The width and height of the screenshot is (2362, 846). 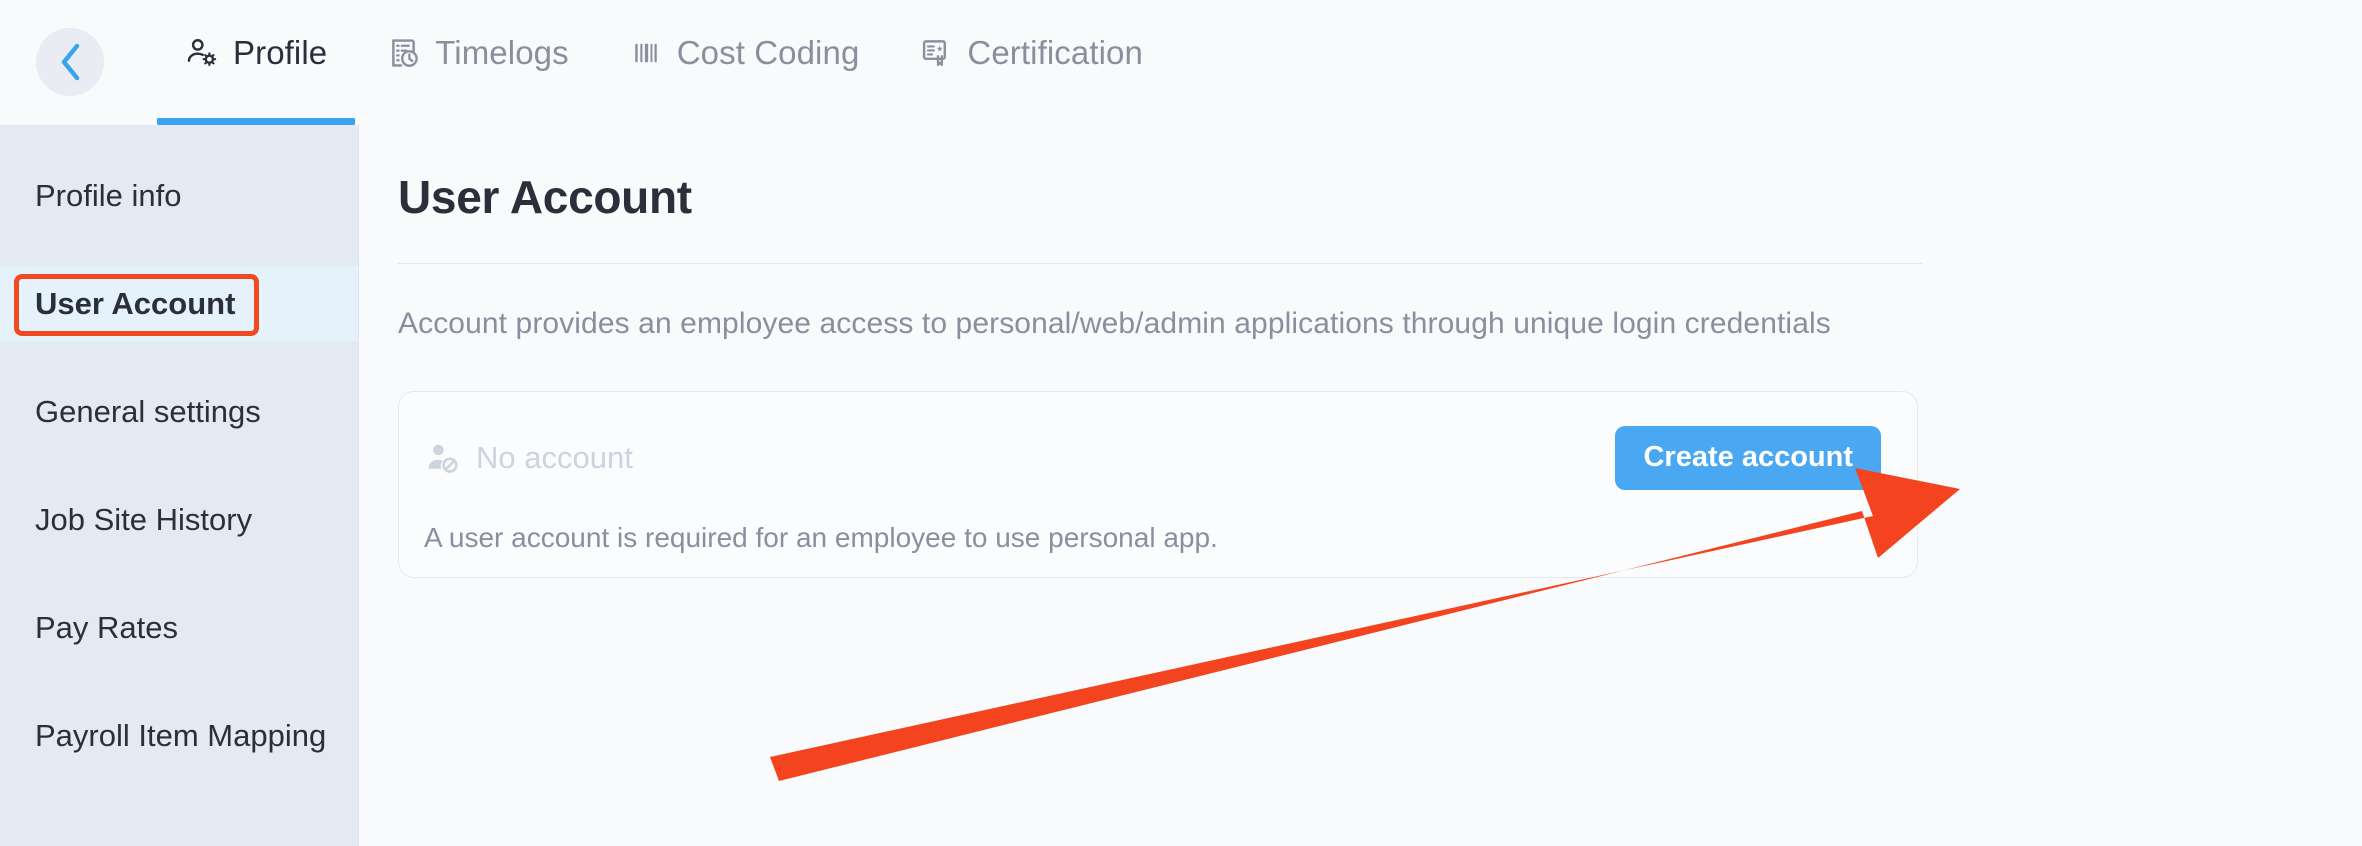 I want to click on chevron-left-icon, so click(x=70, y=62).